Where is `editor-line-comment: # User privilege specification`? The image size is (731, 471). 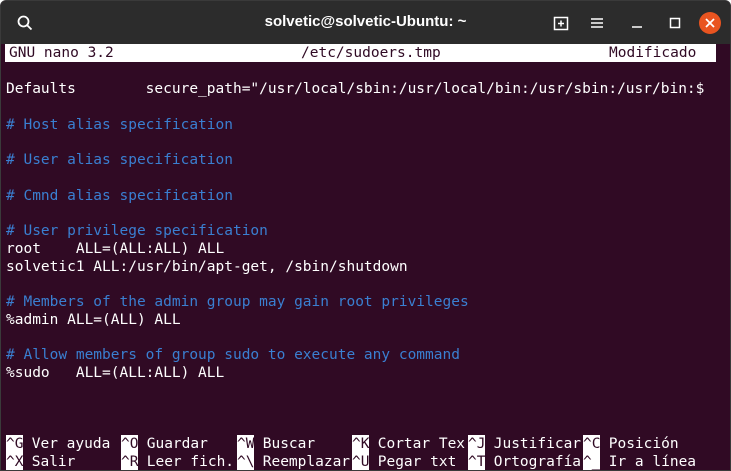 editor-line-comment: # User privilege specification is located at coordinates (137, 231).